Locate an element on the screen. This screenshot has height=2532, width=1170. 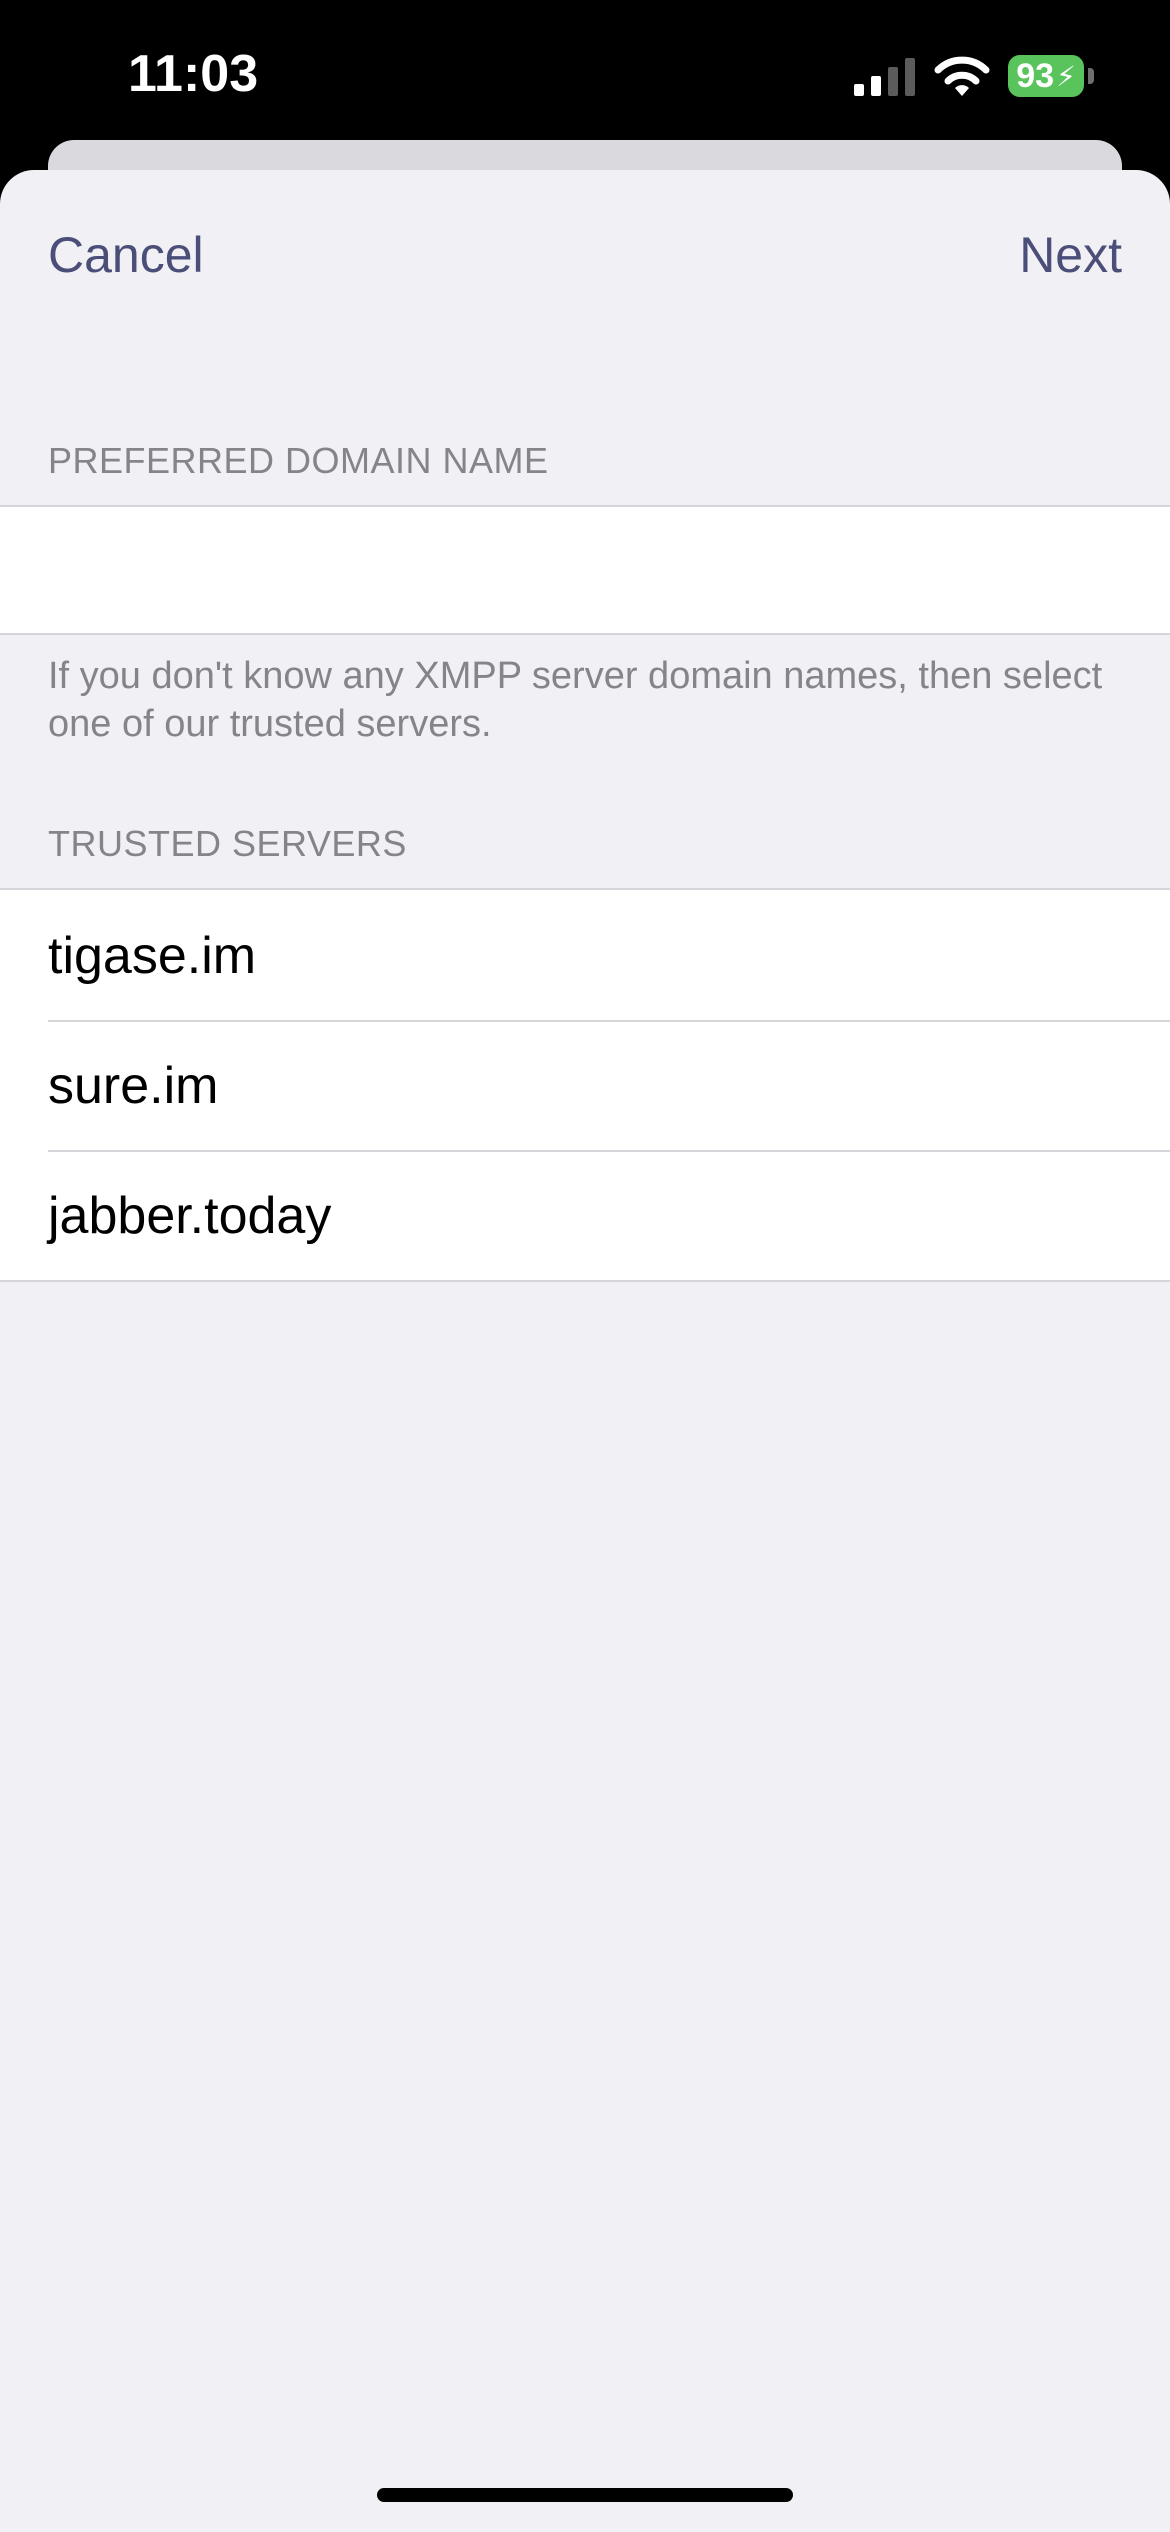
home-indicator is located at coordinates (585, 2495).